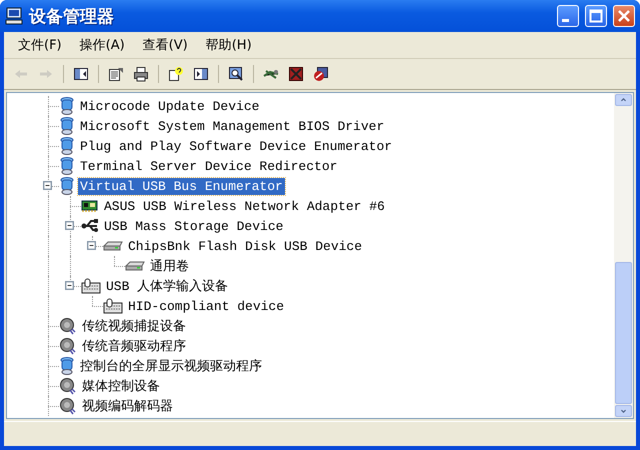 The image size is (640, 450). I want to click on tree-item: Microcode Update Device, so click(170, 106).